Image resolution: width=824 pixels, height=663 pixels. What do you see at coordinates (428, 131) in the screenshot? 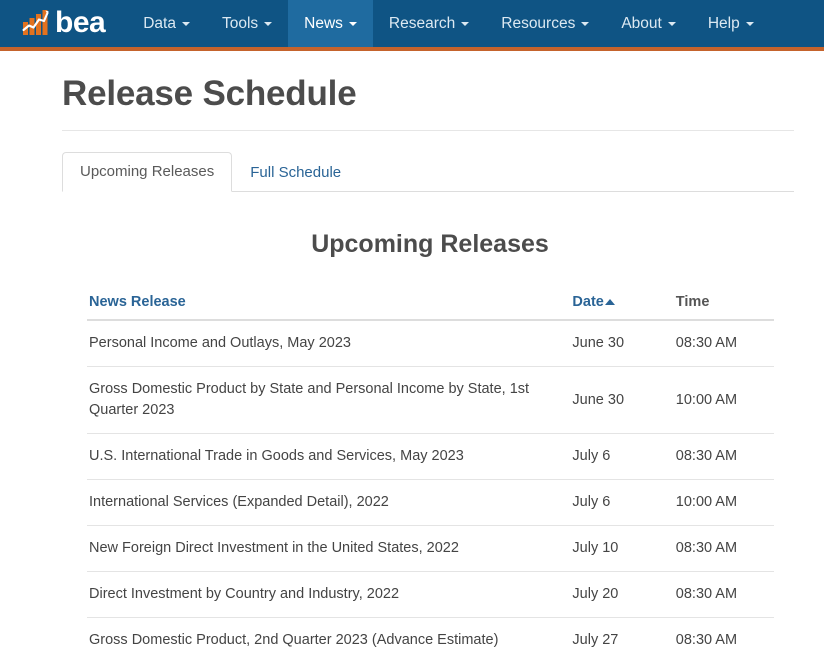
I see `title-divider` at bounding box center [428, 131].